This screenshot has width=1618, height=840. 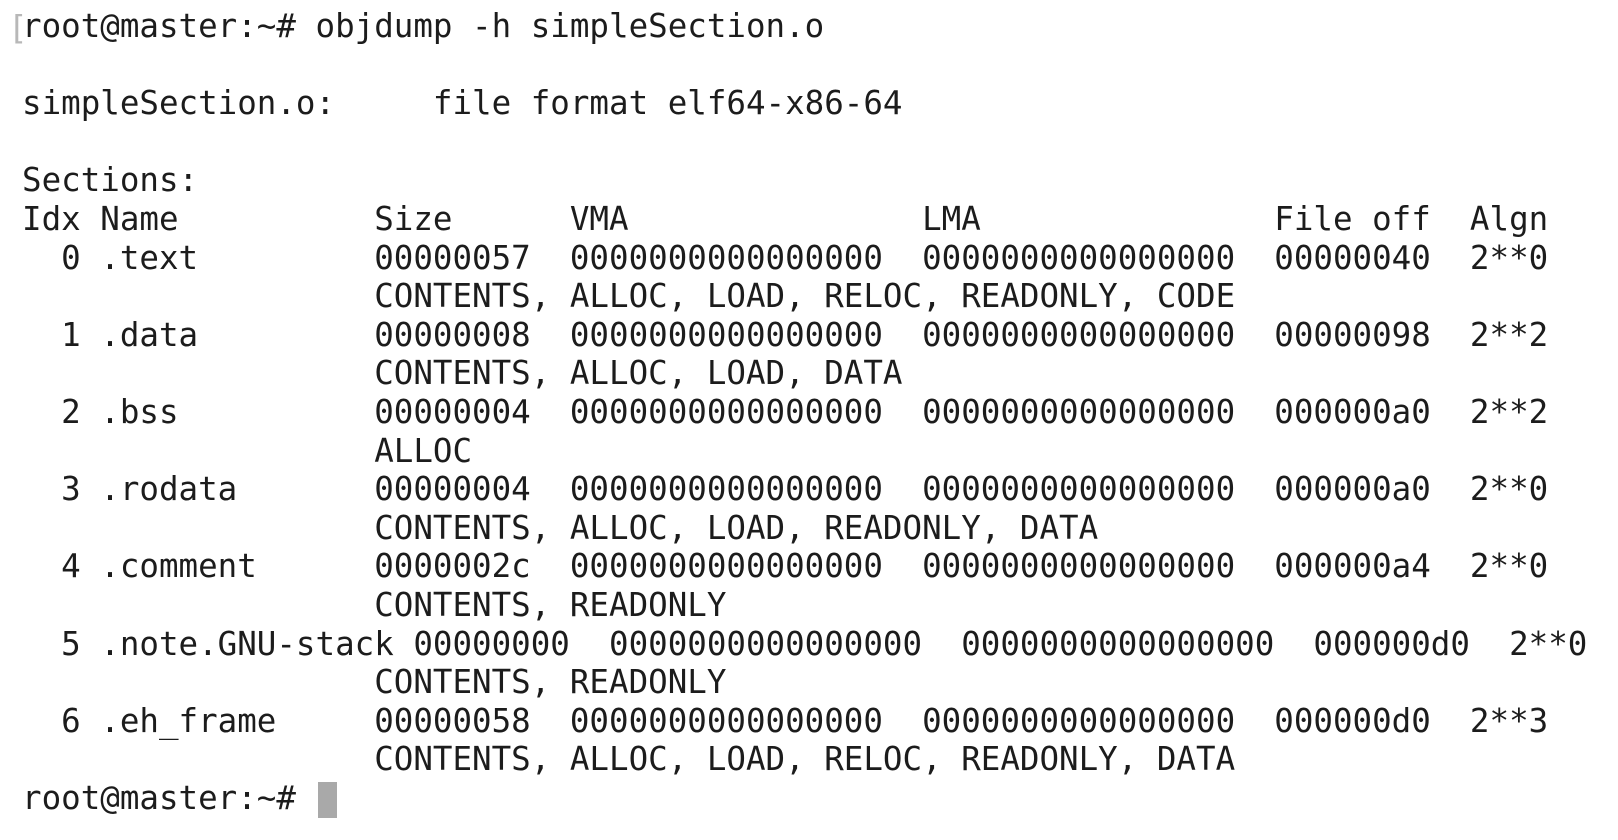 What do you see at coordinates (169, 798) in the screenshot?
I see `prompt-text: root@master:~#` at bounding box center [169, 798].